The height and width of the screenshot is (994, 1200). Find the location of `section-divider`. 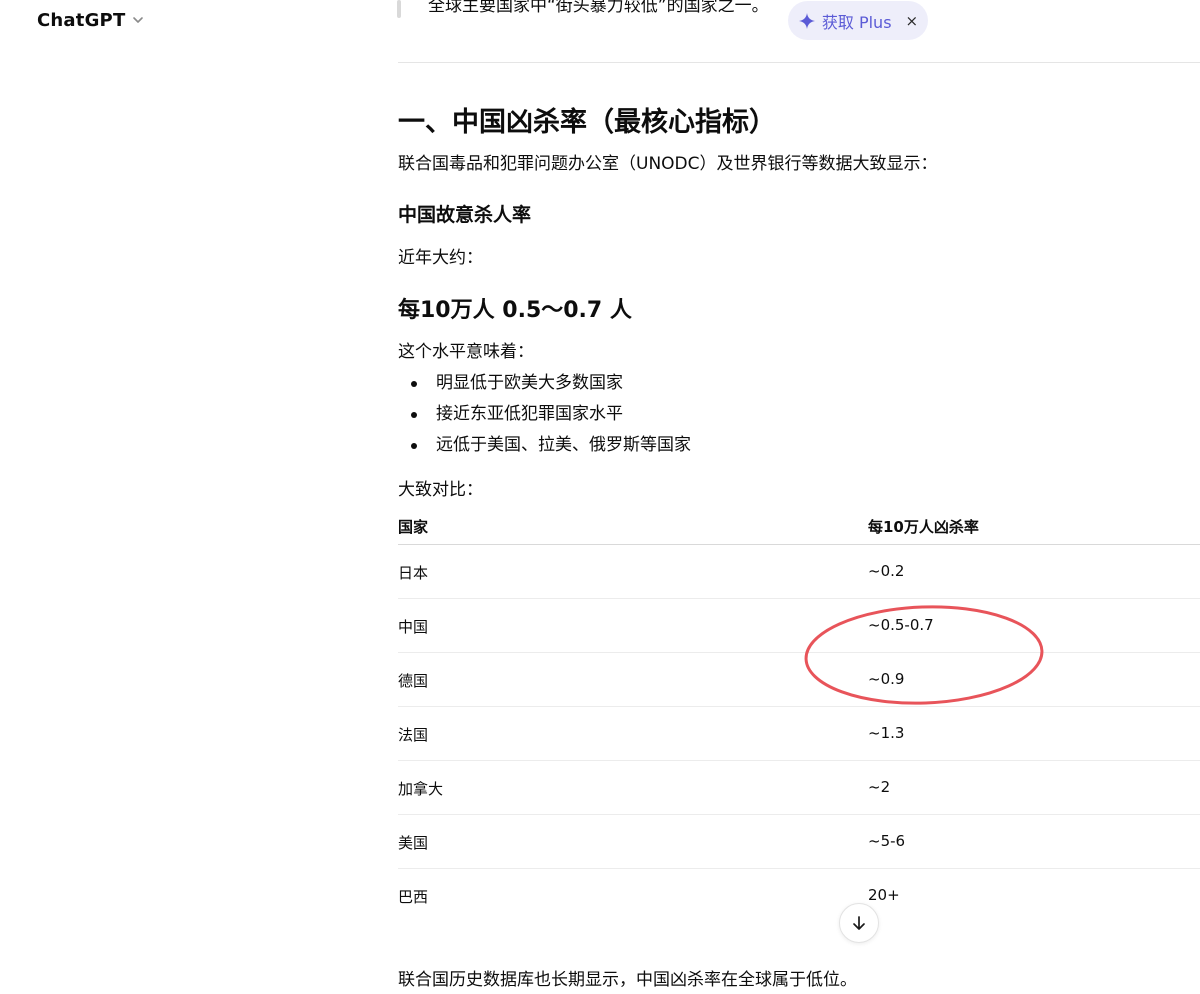

section-divider is located at coordinates (799, 62).